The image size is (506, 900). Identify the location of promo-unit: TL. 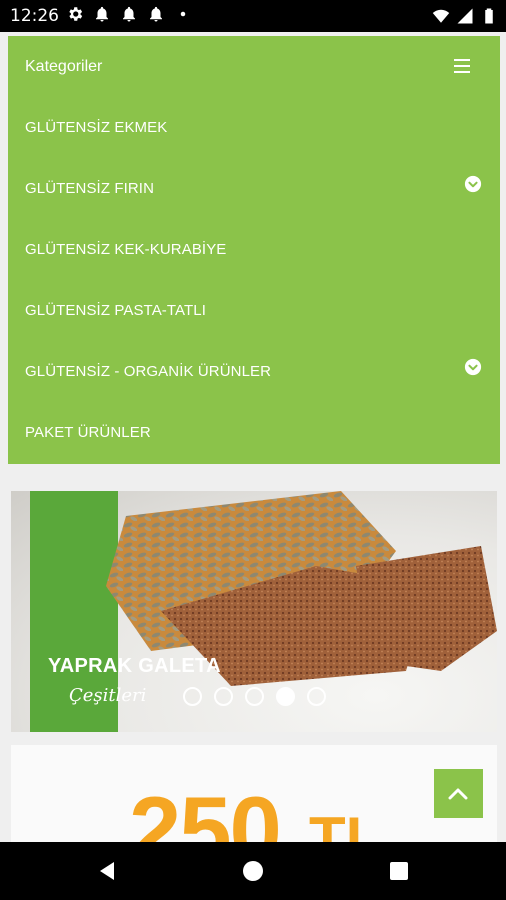
(346, 824).